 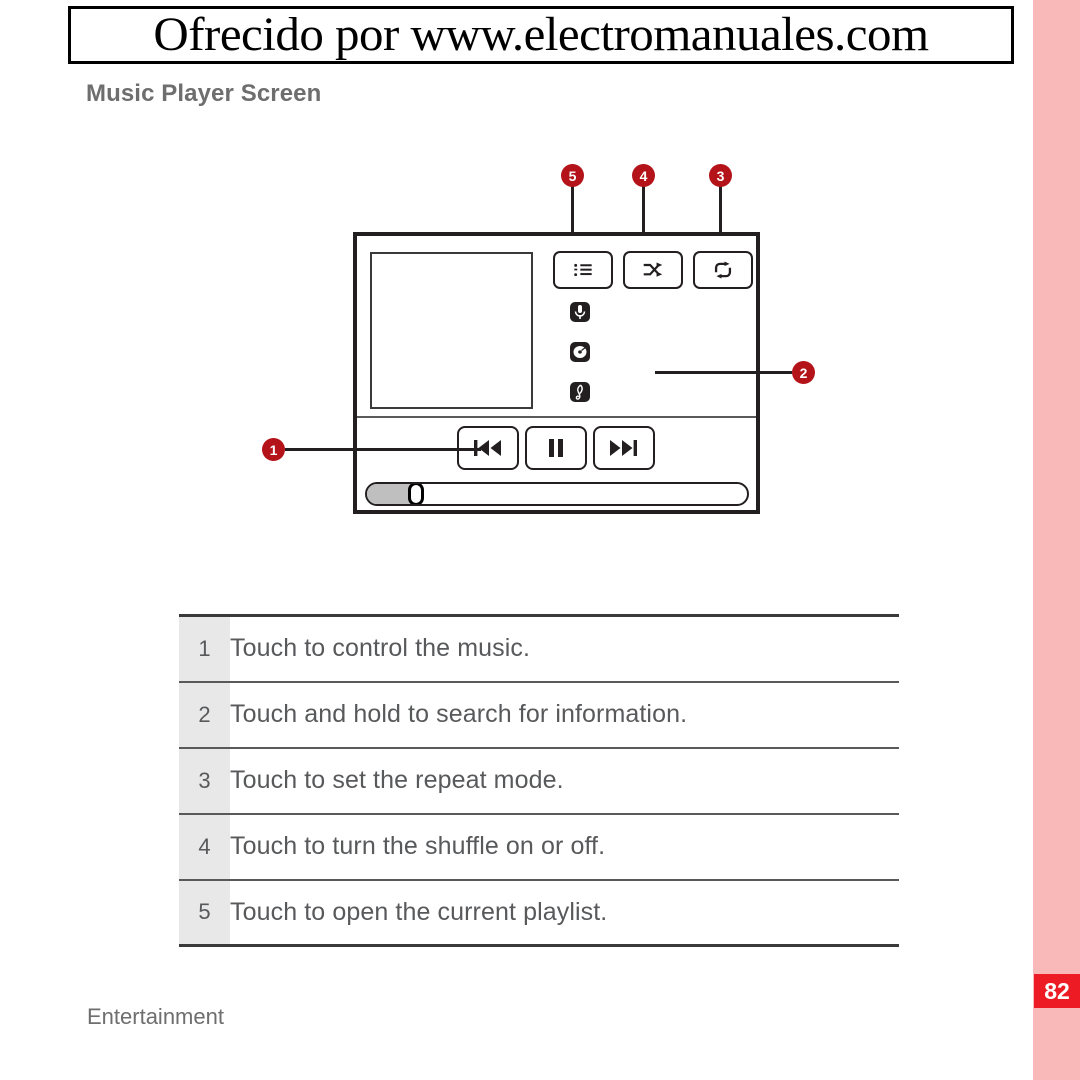 I want to click on transport-divider, so click(x=556, y=417).